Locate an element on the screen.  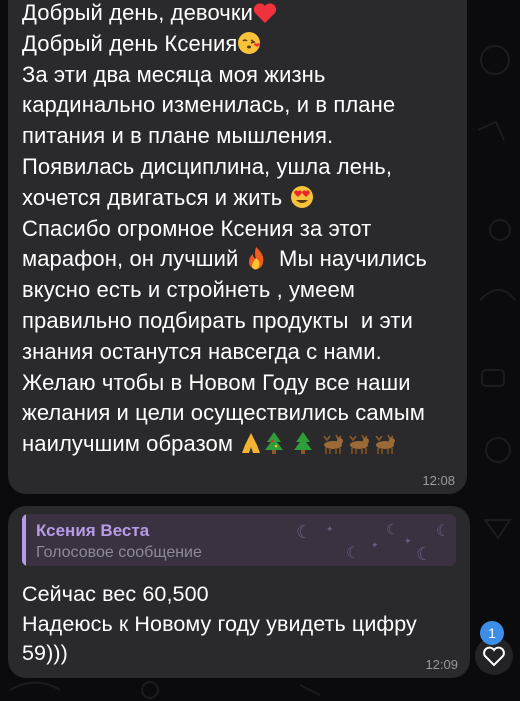
heart-eyes-icon is located at coordinates (301, 196).